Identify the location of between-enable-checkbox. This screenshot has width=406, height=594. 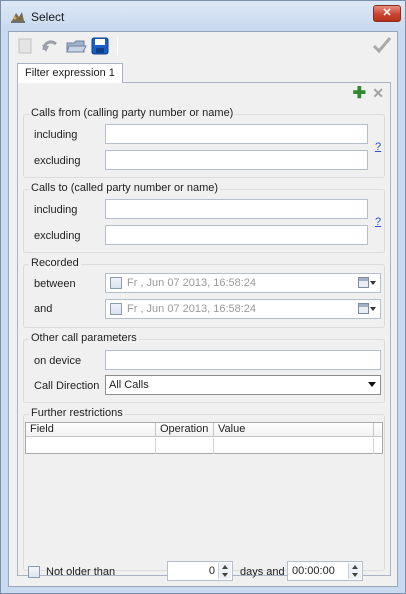
(116, 283).